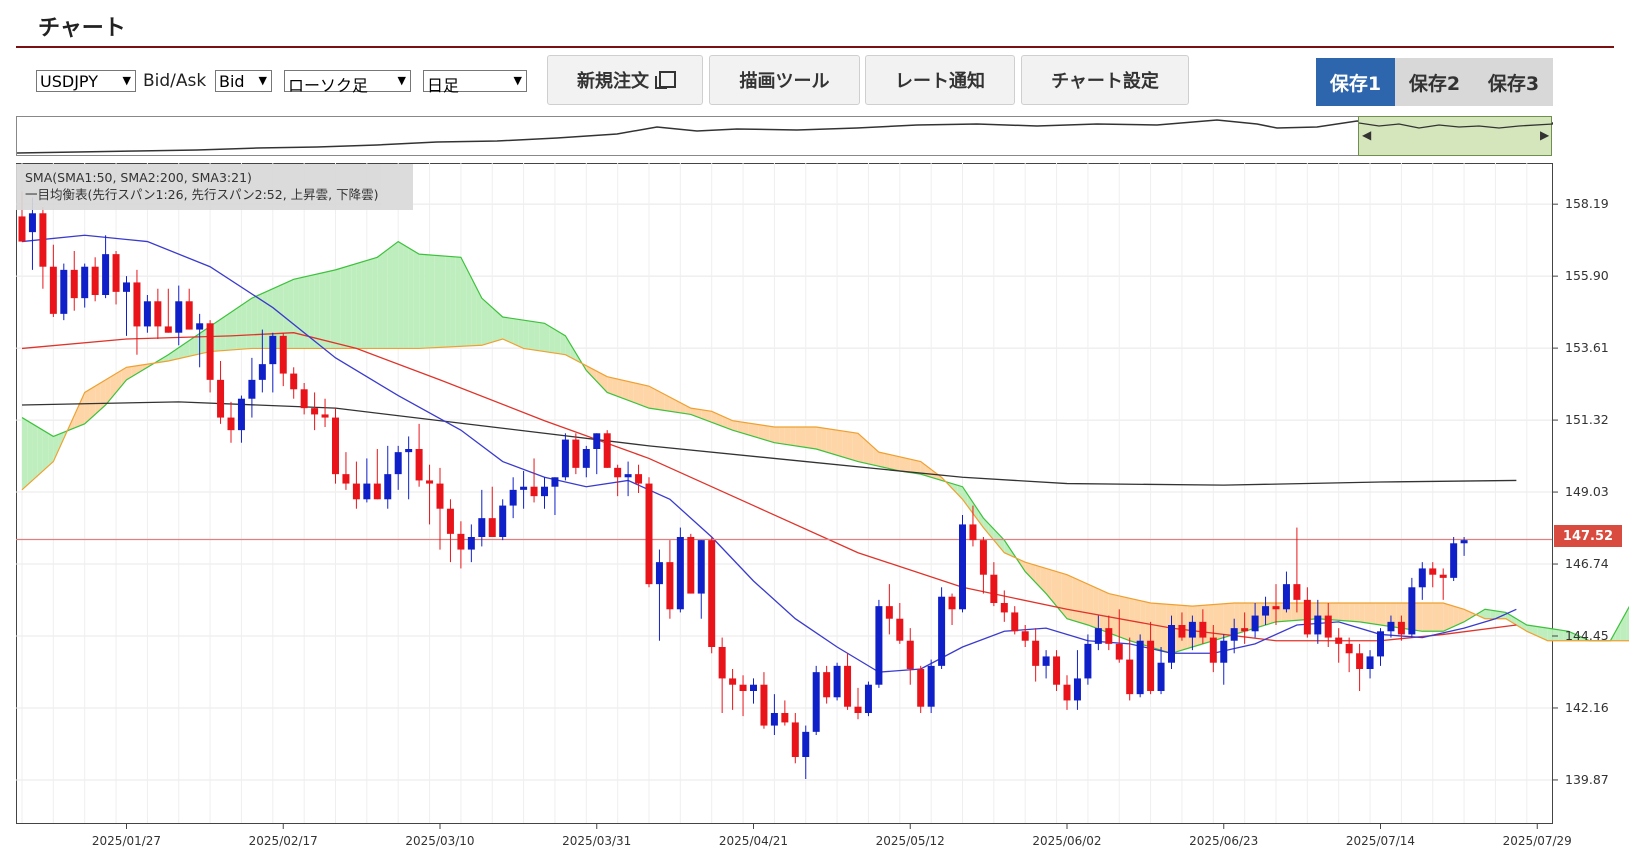 The height and width of the screenshot is (860, 1629). I want to click on external-window-icon, so click(665, 80).